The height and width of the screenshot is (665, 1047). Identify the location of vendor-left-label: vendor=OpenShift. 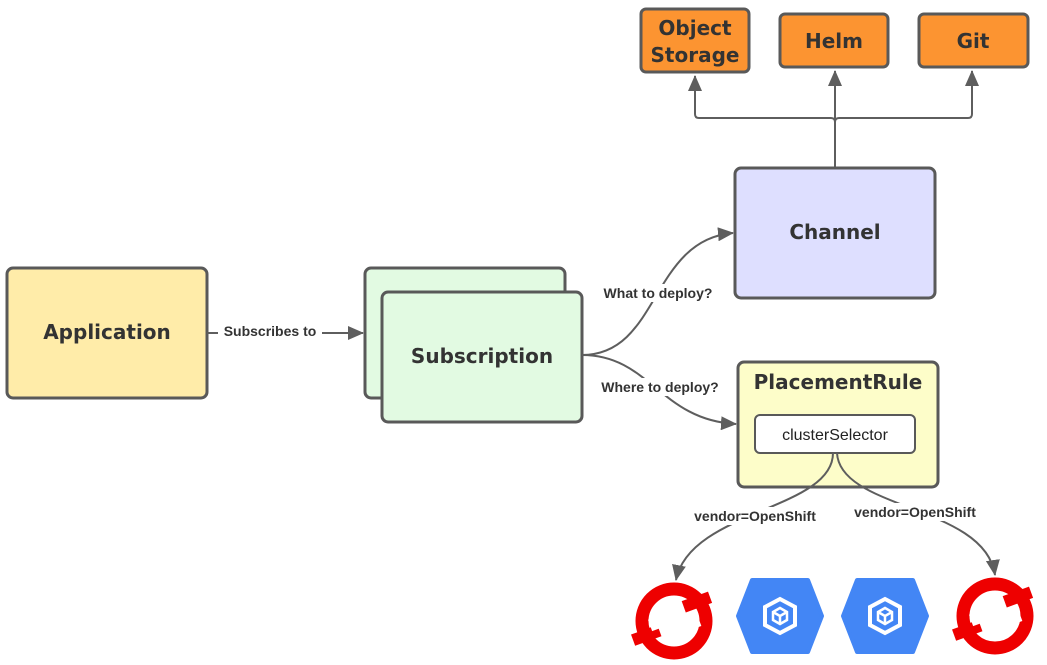
(755, 516).